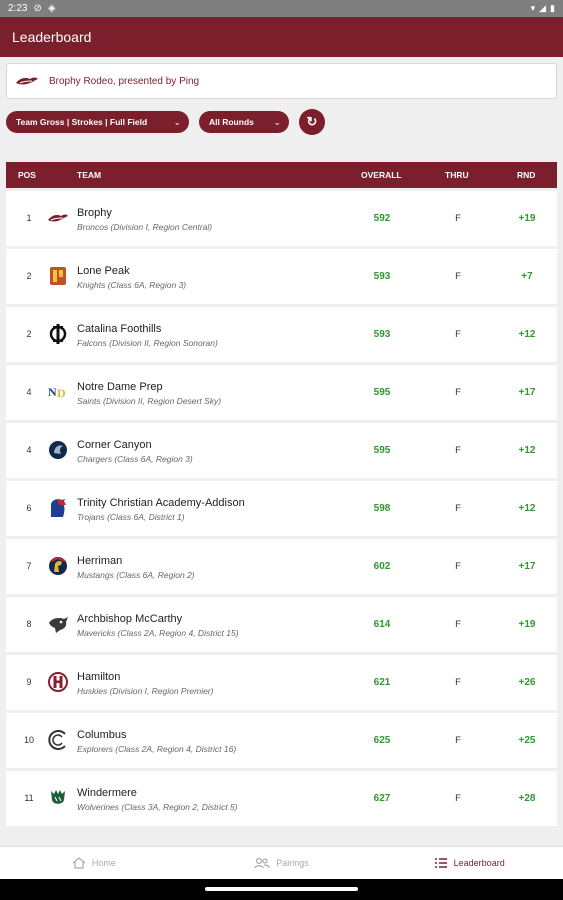 This screenshot has height=900, width=563. I want to click on chevron-down-icon: ⌄, so click(277, 121).